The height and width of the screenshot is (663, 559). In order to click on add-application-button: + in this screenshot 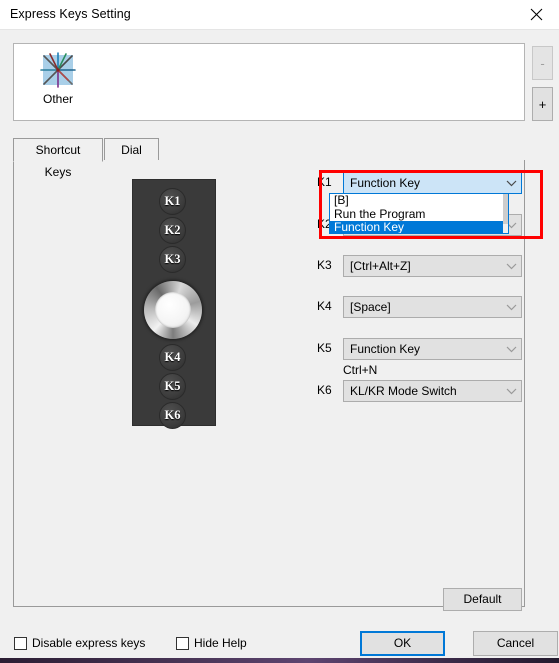, I will do `click(542, 104)`.